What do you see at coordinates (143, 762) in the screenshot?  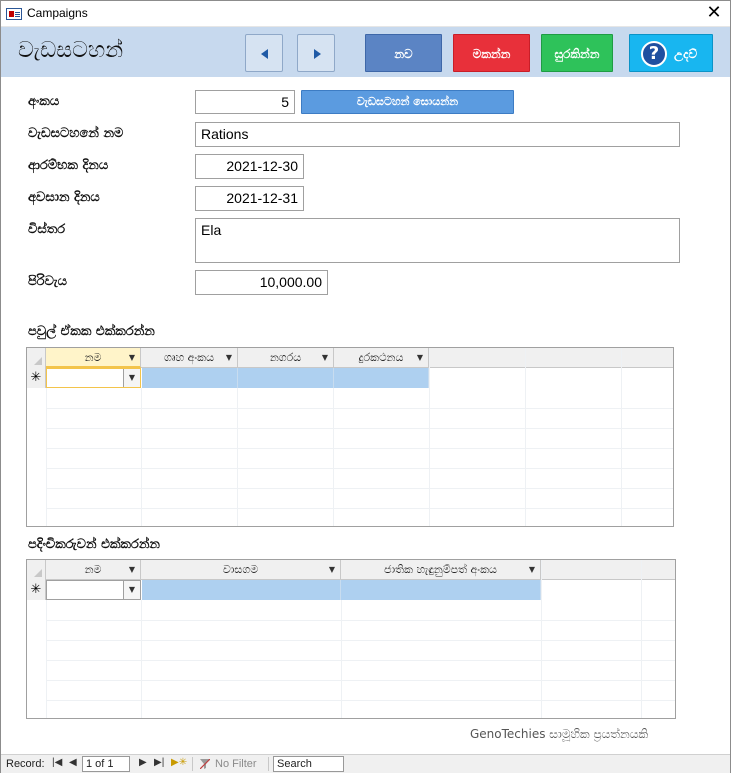 I see `next-record-icon: ▶` at bounding box center [143, 762].